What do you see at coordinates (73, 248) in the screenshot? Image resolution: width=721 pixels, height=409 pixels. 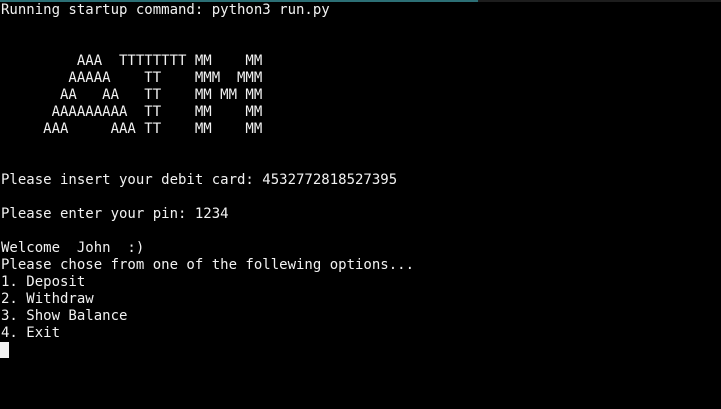 I see `welcome-line: Welcome John :)` at bounding box center [73, 248].